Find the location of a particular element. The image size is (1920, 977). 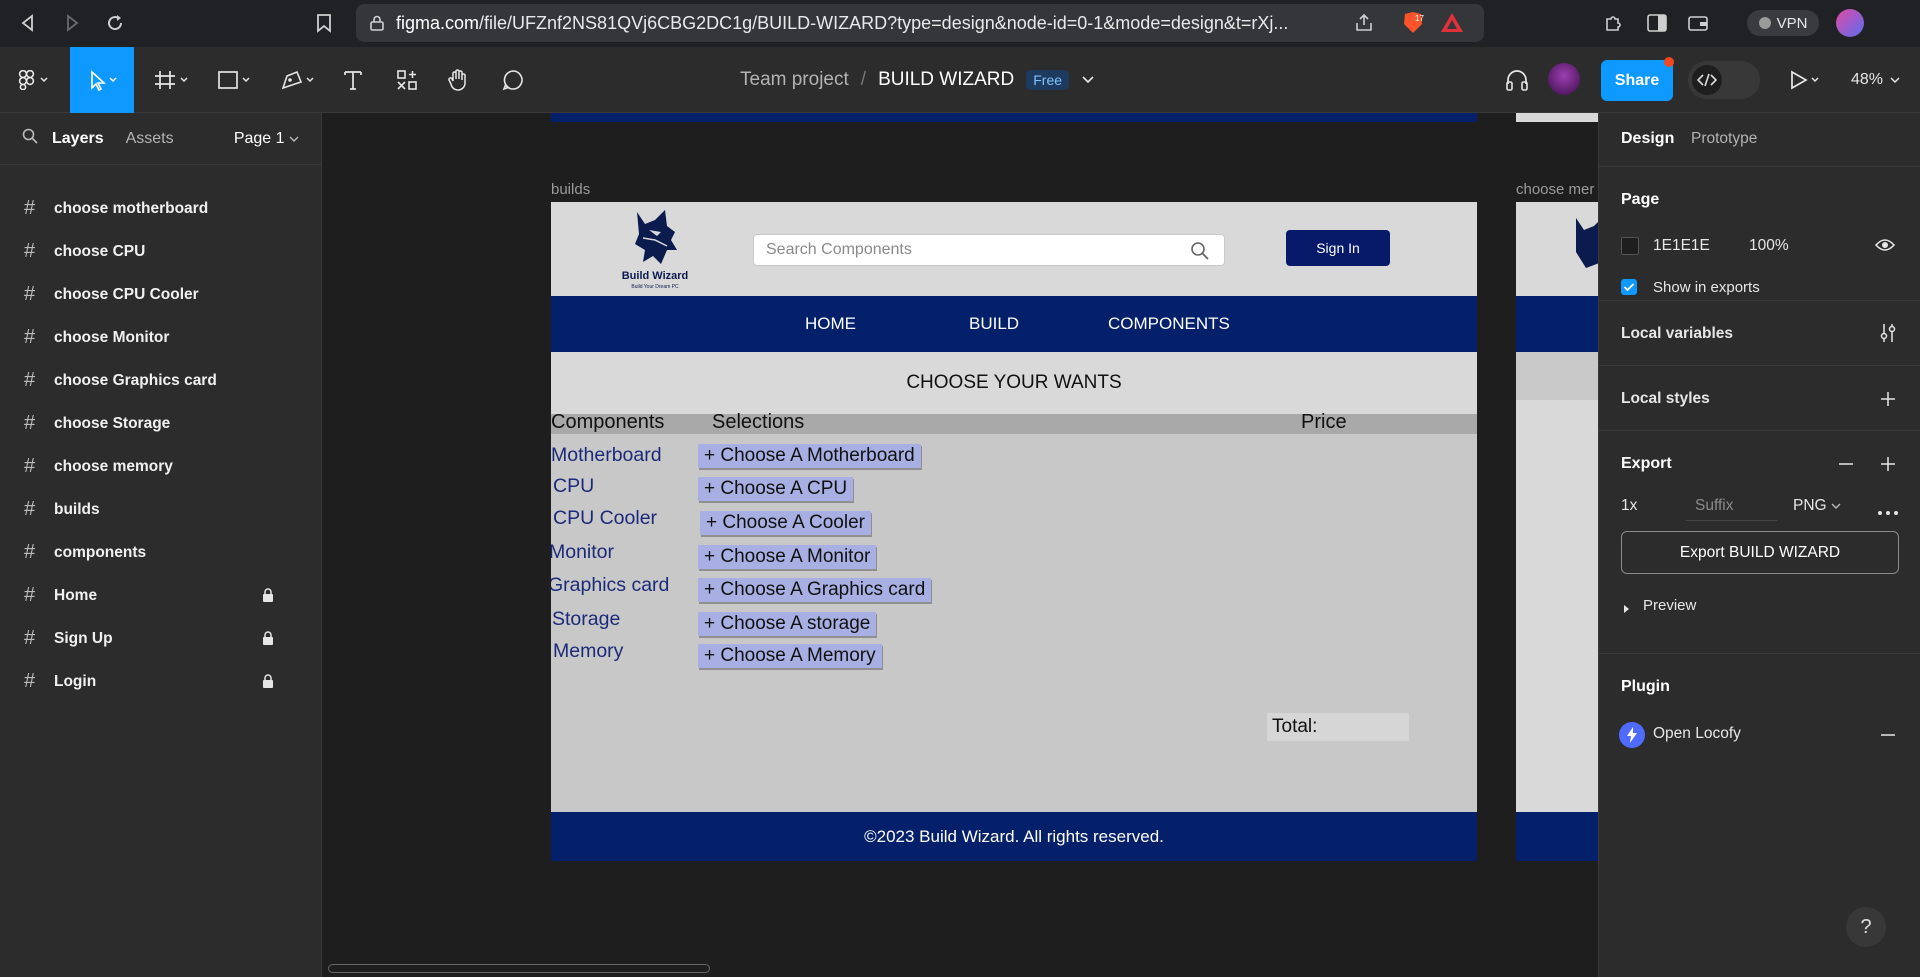

export-format-select: PNG is located at coordinates (1817, 506).